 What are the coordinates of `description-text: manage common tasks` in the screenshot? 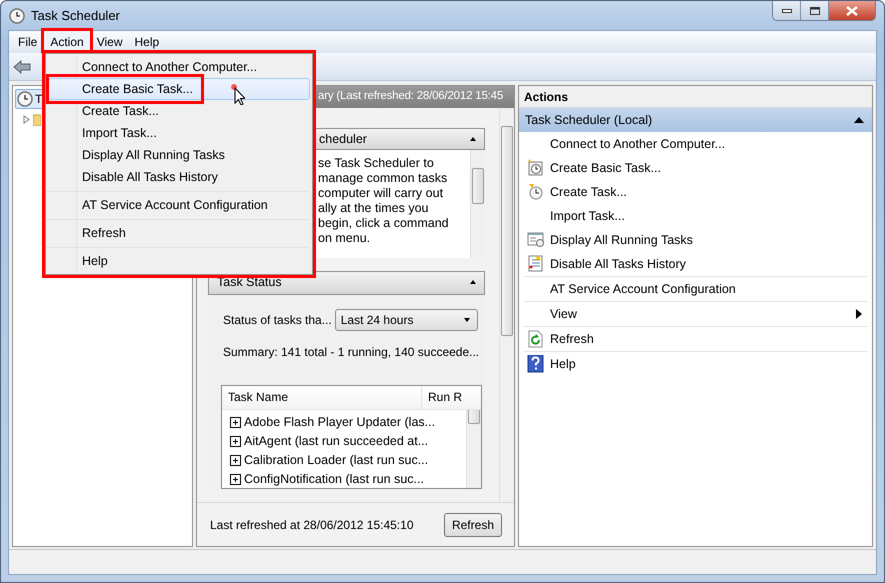 It's located at (383, 178).